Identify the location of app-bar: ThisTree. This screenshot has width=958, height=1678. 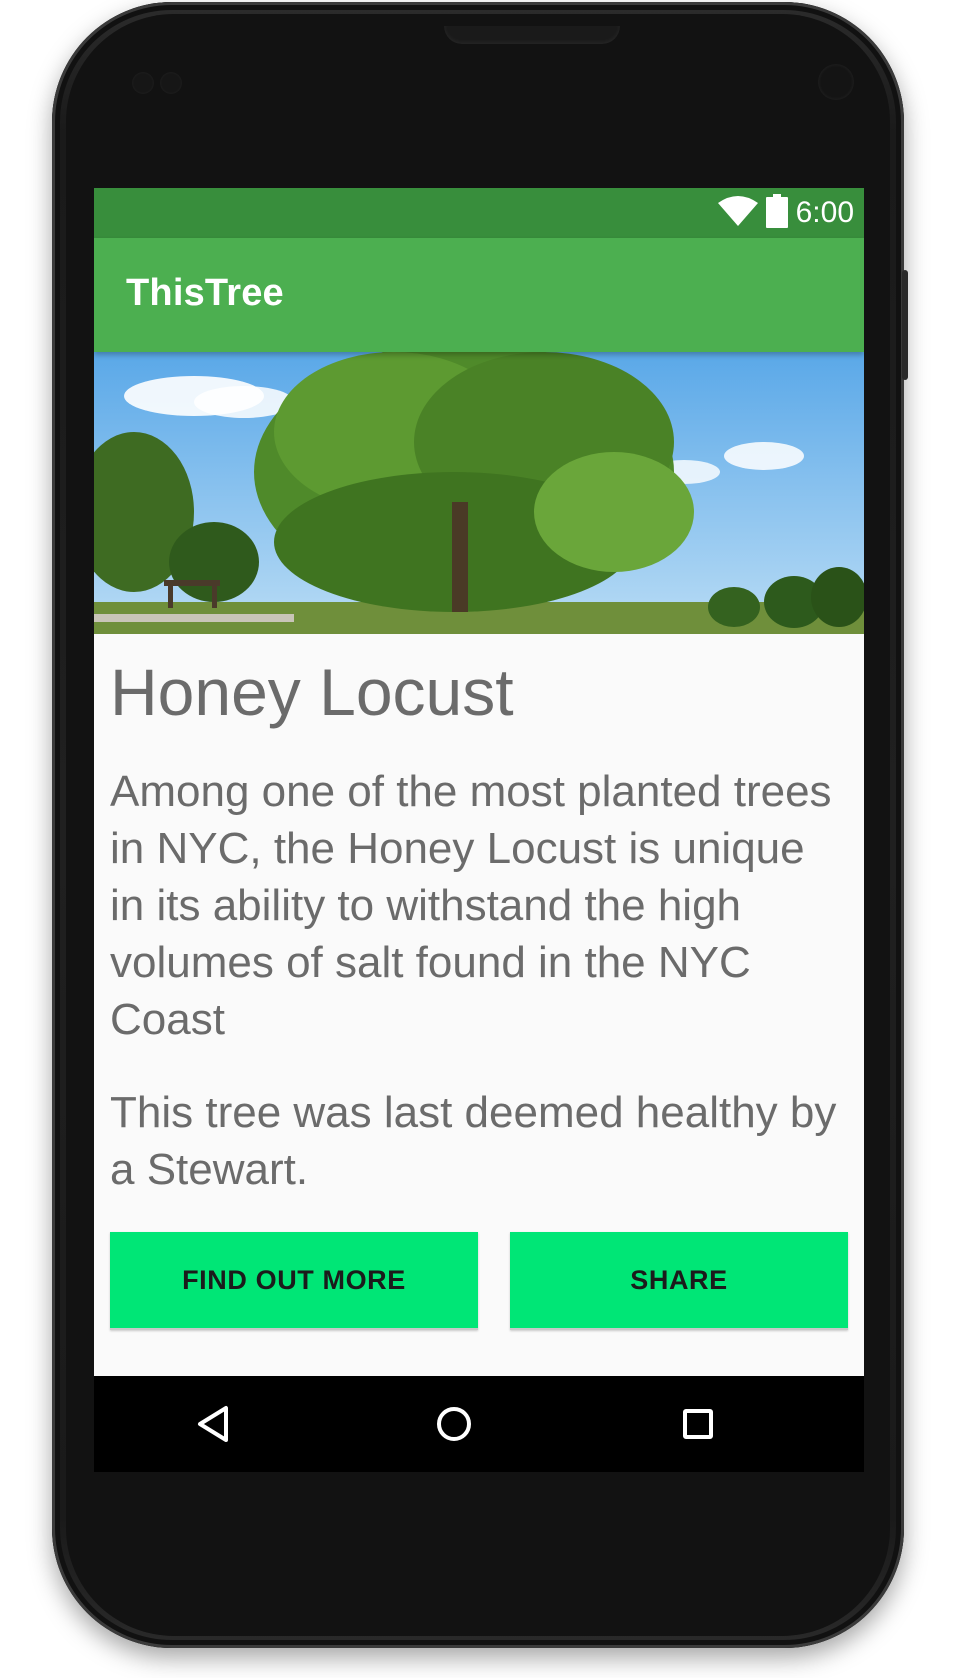
(479, 295).